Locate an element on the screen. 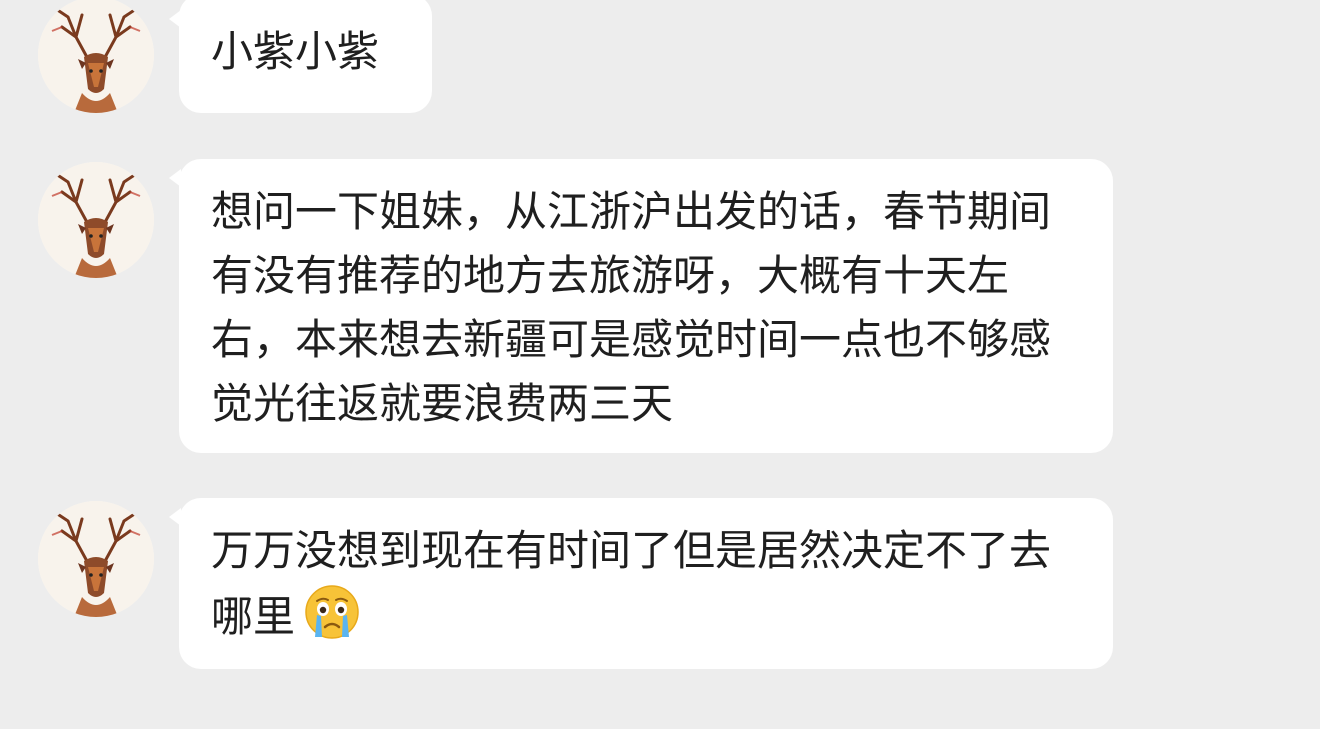 The height and width of the screenshot is (729, 1320). message-text: 小紫小紫 is located at coordinates (295, 51).